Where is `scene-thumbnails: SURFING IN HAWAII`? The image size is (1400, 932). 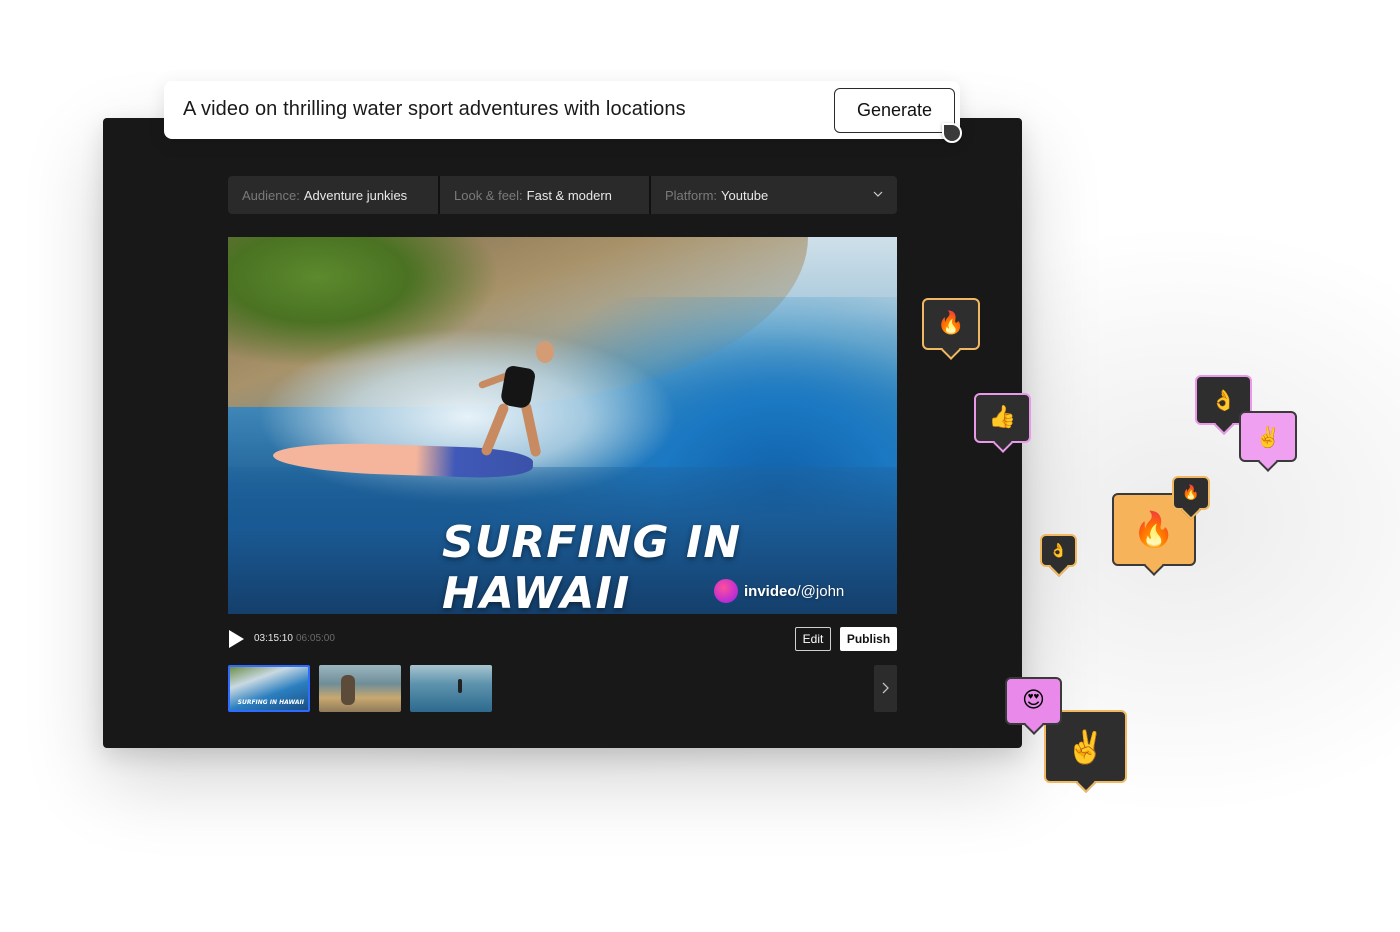
scene-thumbnails: SURFING IN HAWAII is located at coordinates (562, 688).